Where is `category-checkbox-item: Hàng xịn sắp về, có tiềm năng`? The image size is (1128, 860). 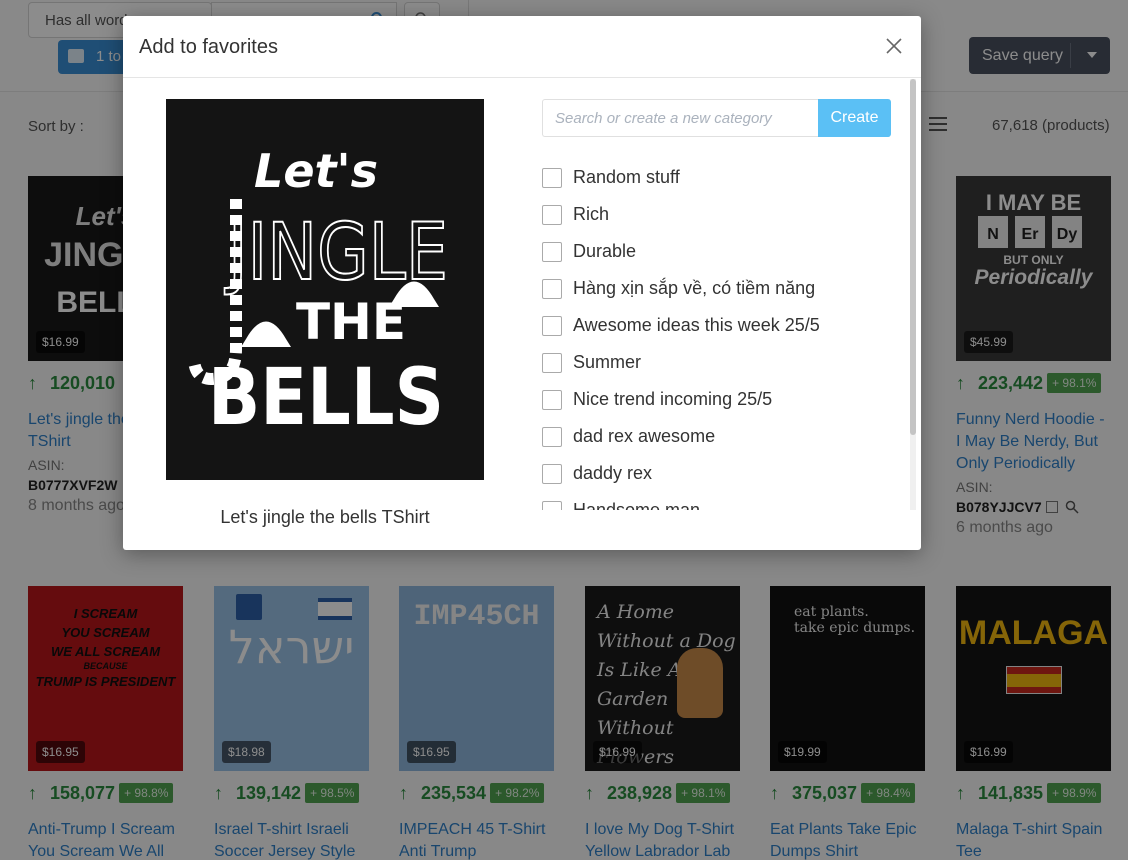 category-checkbox-item: Hàng xịn sắp về, có tiềm năng is located at coordinates (722, 288).